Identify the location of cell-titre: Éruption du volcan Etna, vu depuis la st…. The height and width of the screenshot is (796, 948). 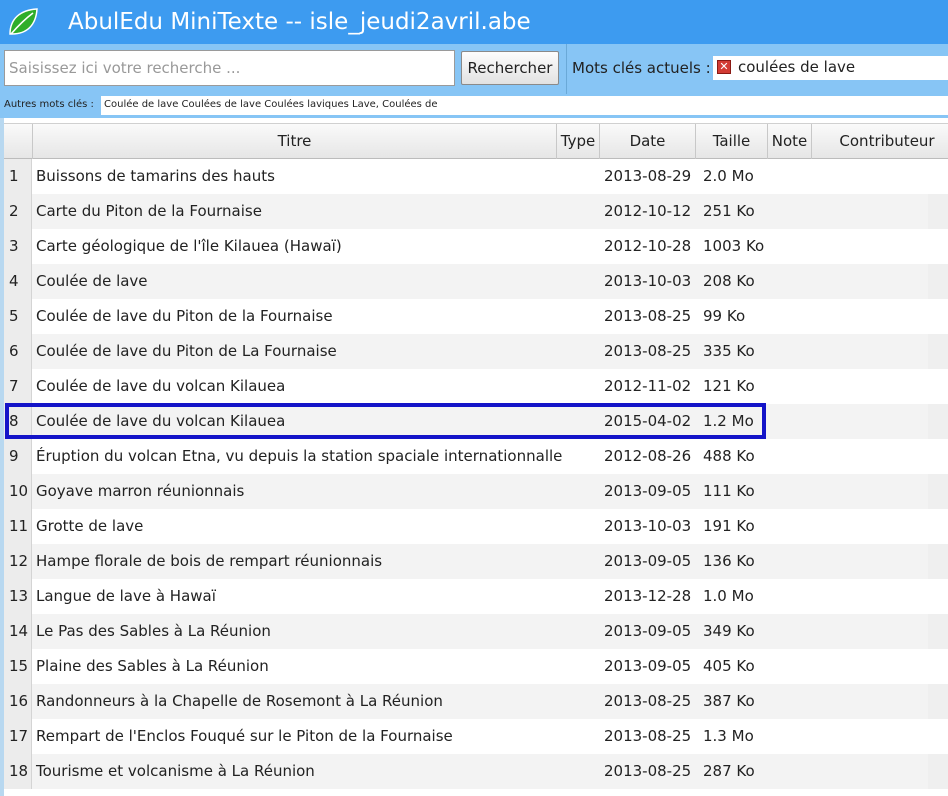
(299, 456).